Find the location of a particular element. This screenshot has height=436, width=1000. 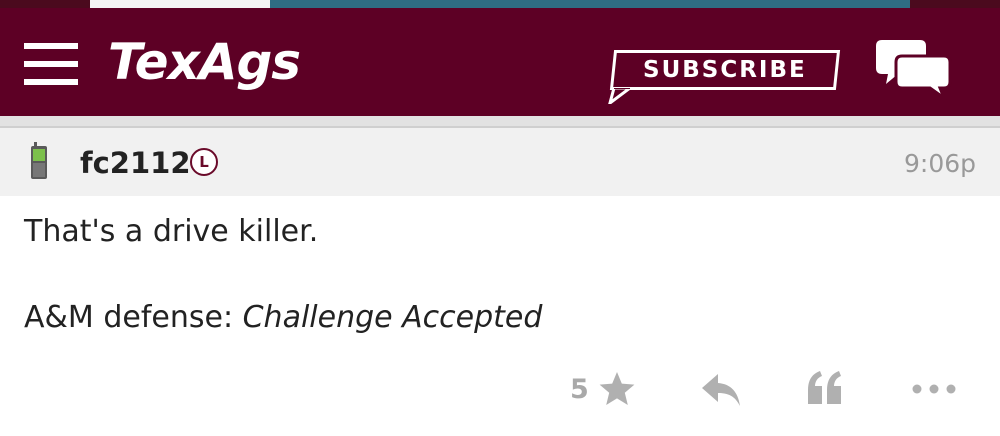

mobile-phone-icon is located at coordinates (39, 160).